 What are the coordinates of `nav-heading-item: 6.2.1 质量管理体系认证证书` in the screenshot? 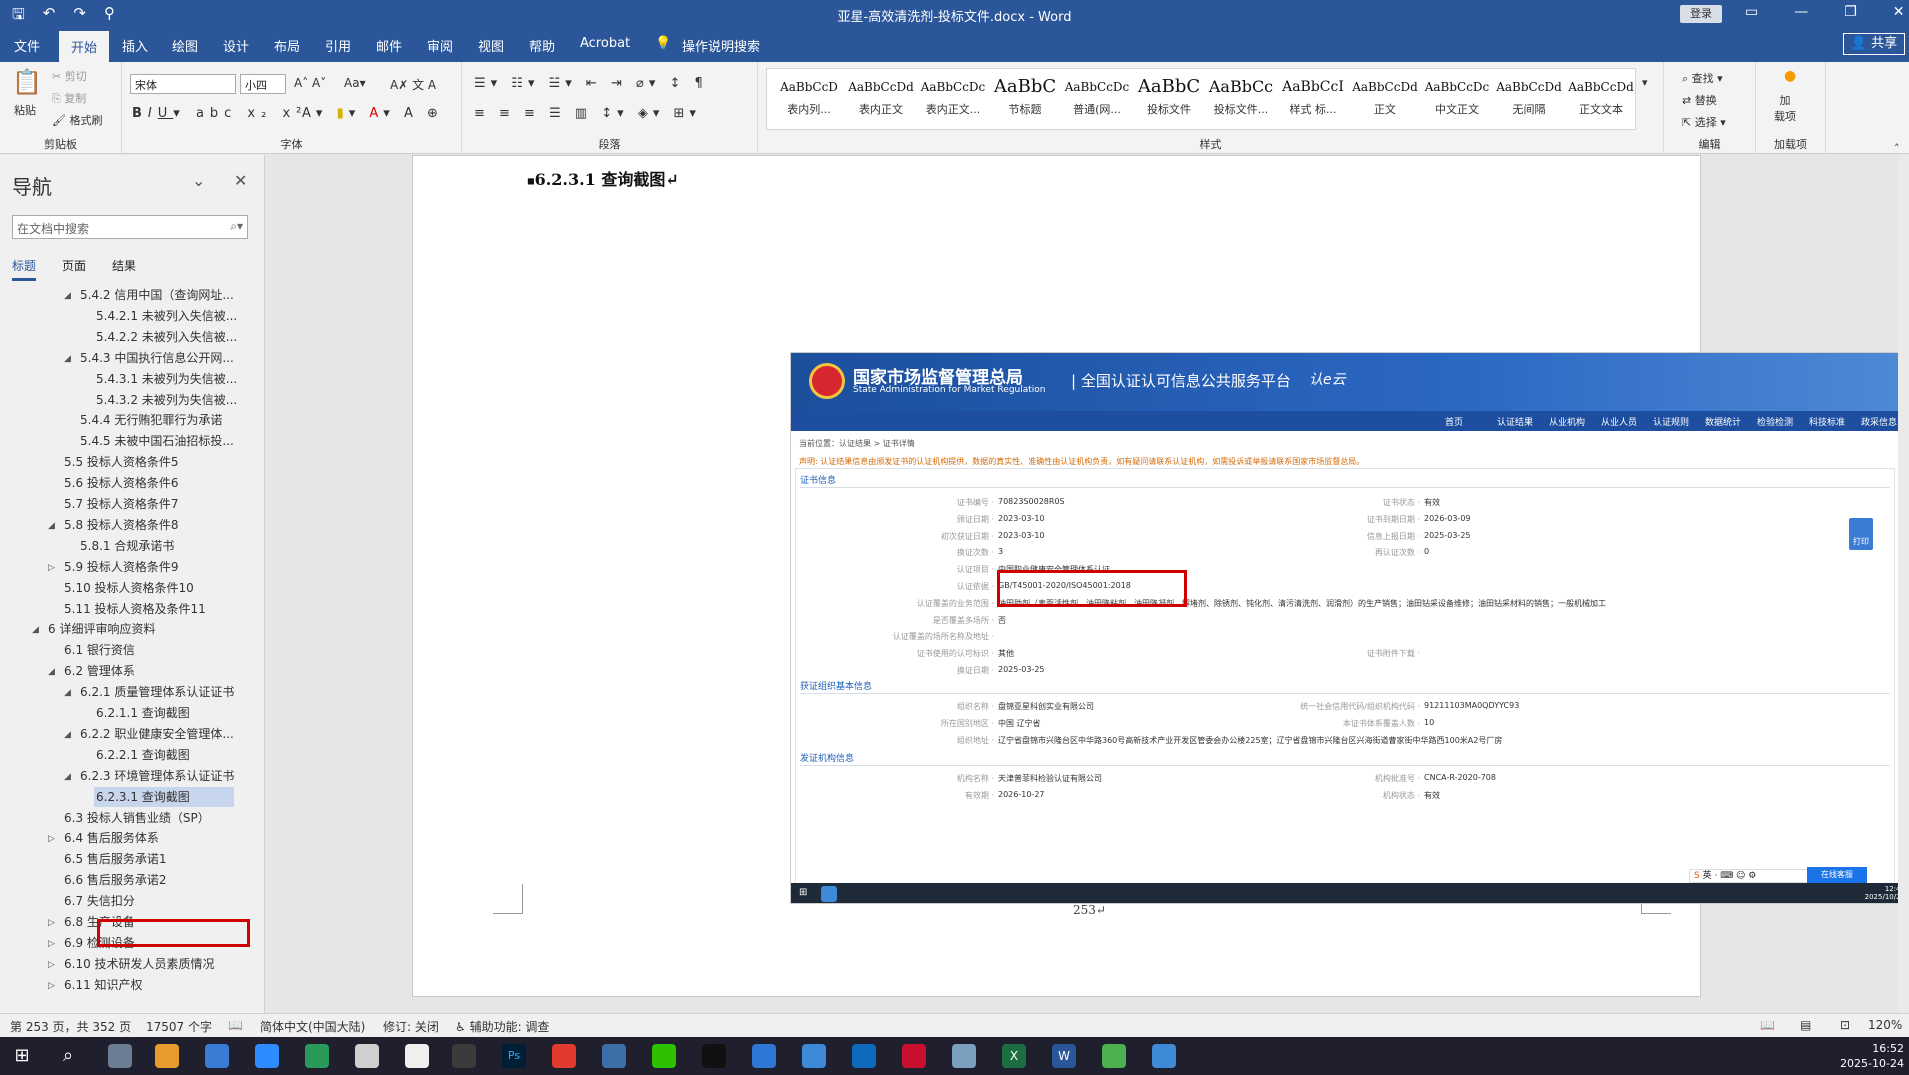 It's located at (157, 692).